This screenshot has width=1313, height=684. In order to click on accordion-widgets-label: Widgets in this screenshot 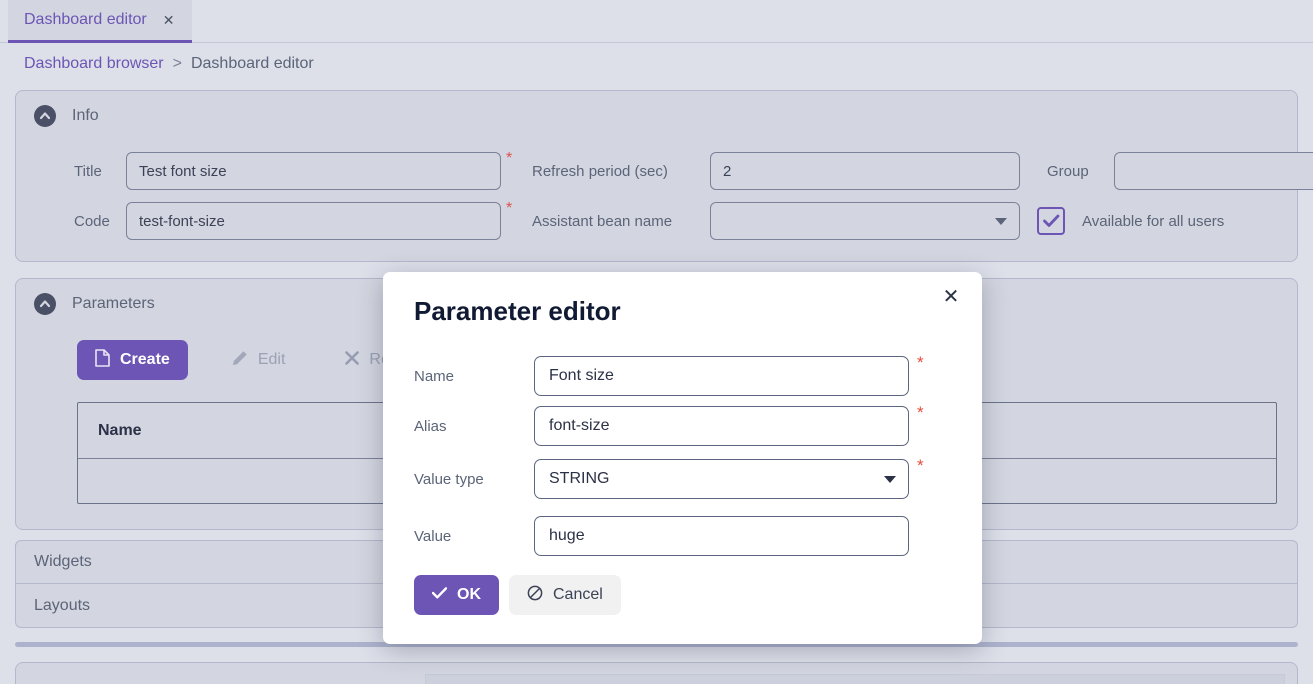, I will do `click(63, 561)`.